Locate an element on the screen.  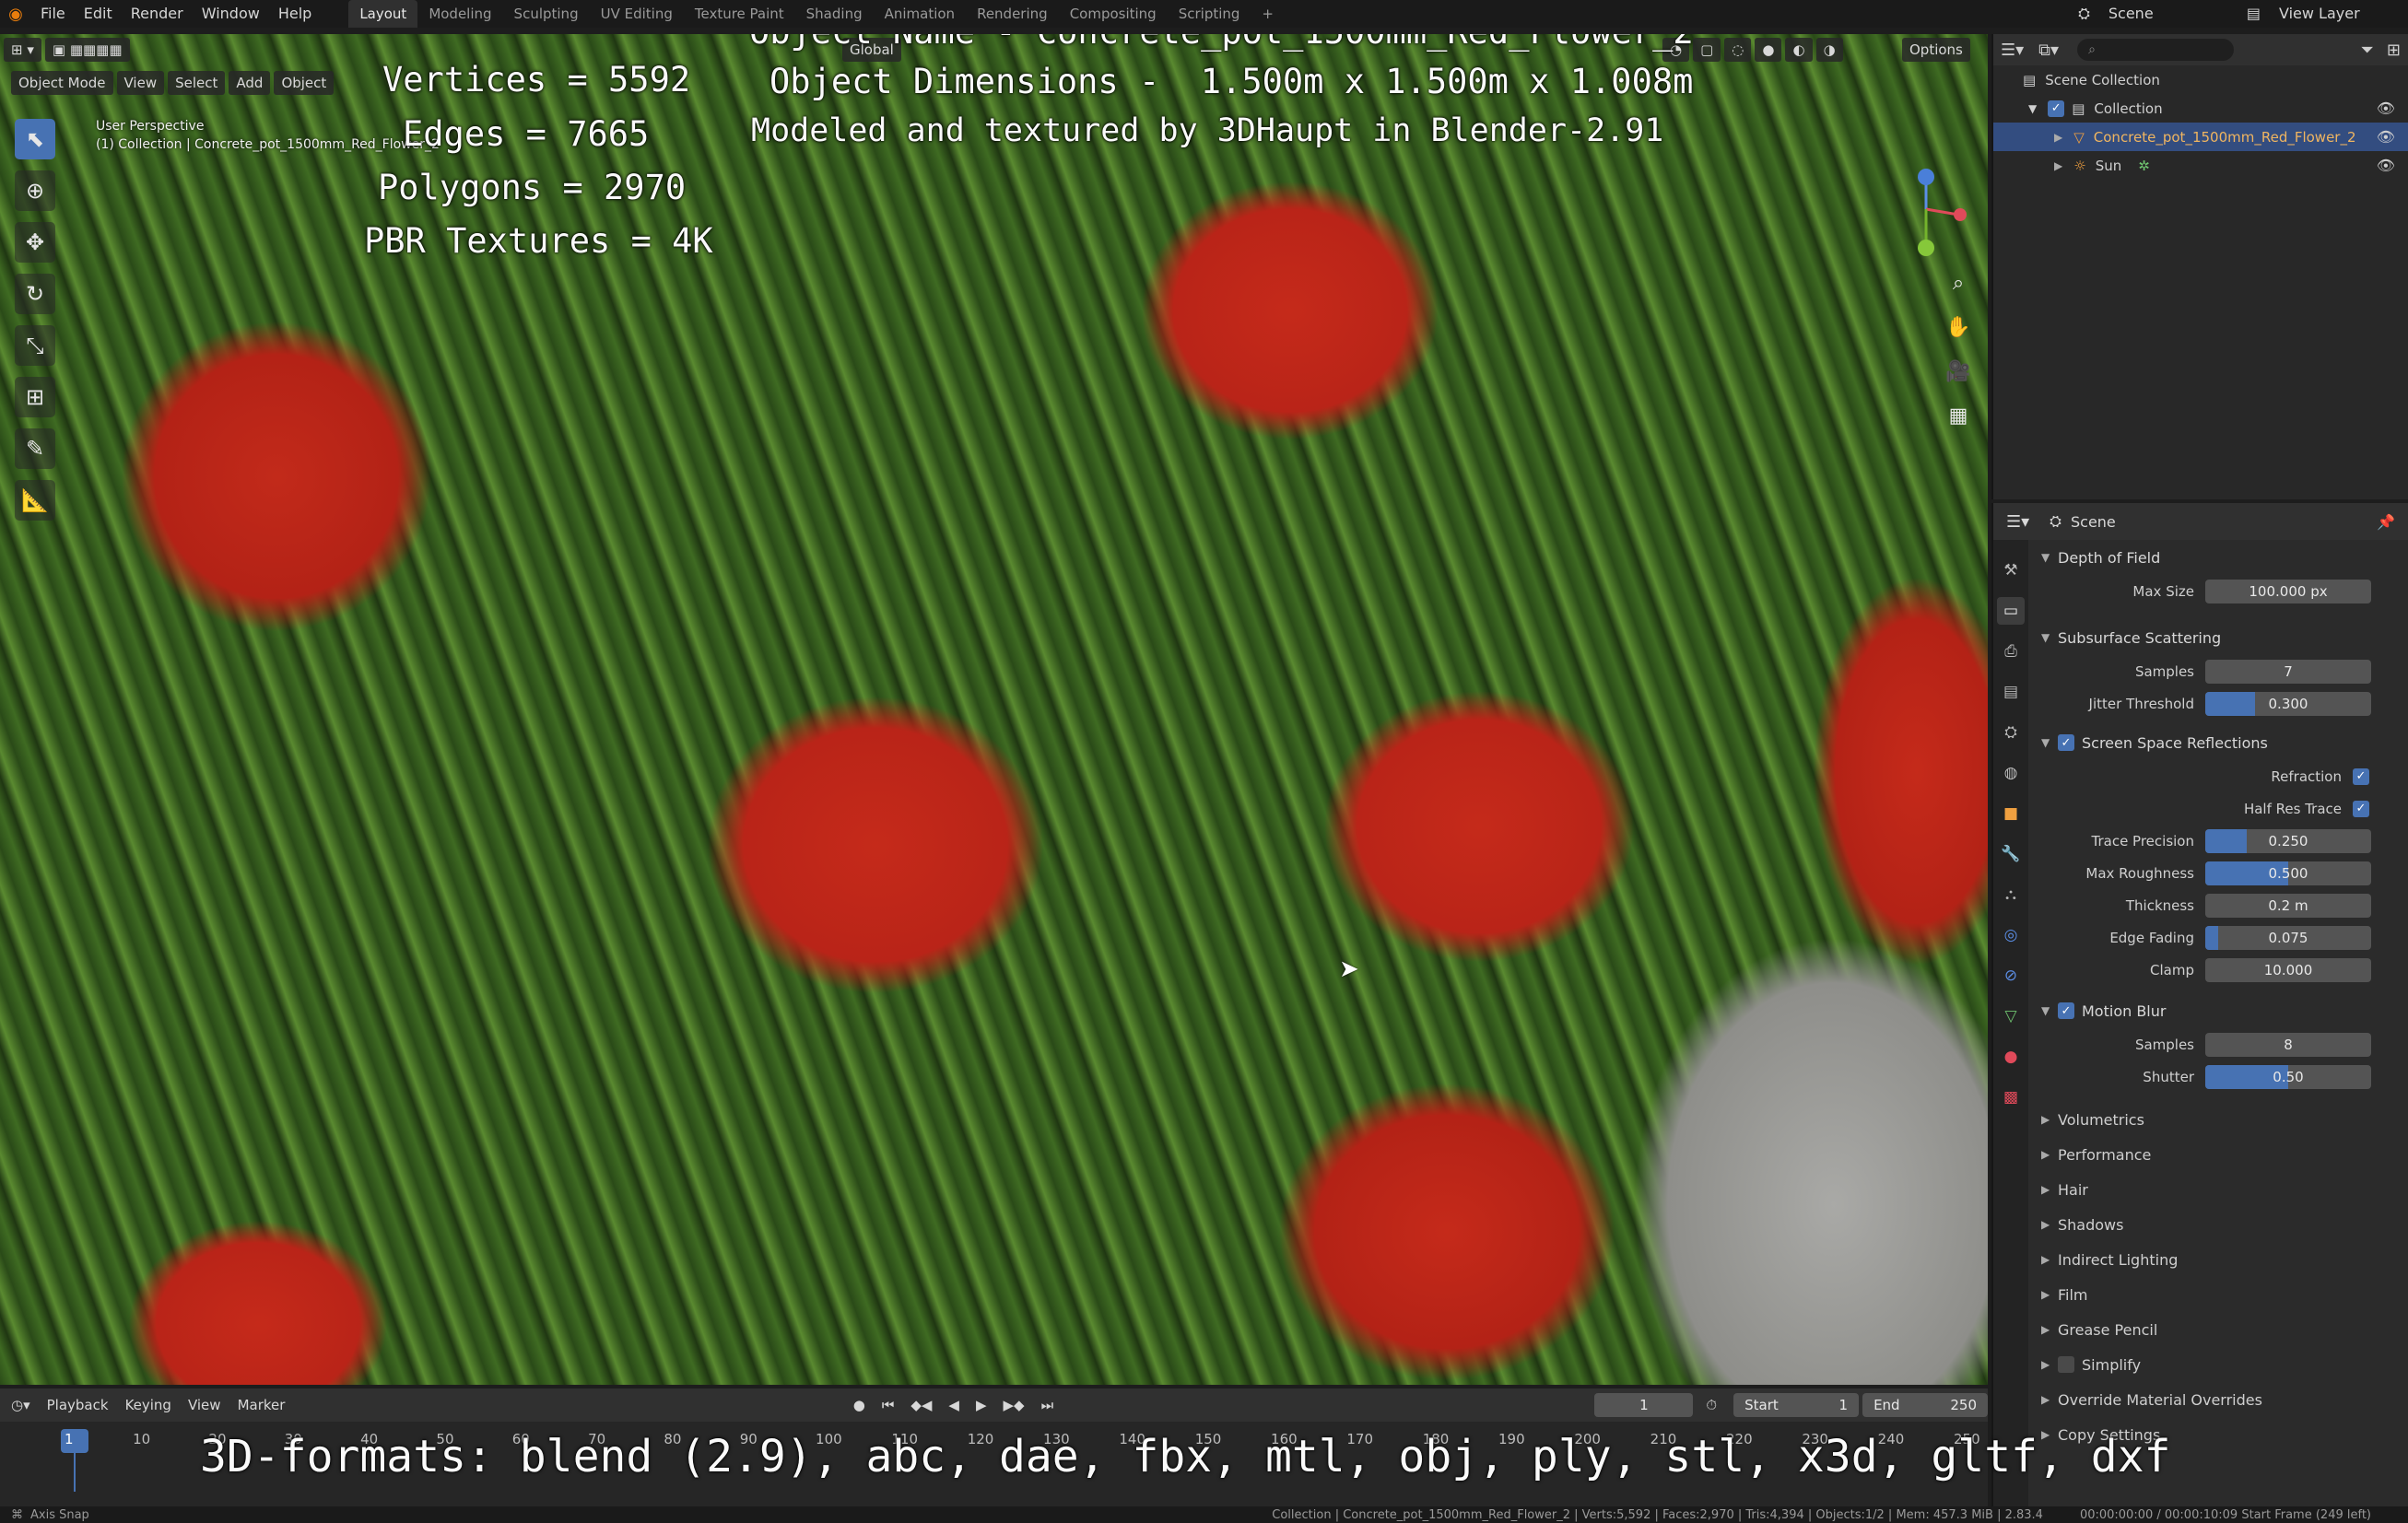
play-reverse-icon: ◀ is located at coordinates (953, 1405).